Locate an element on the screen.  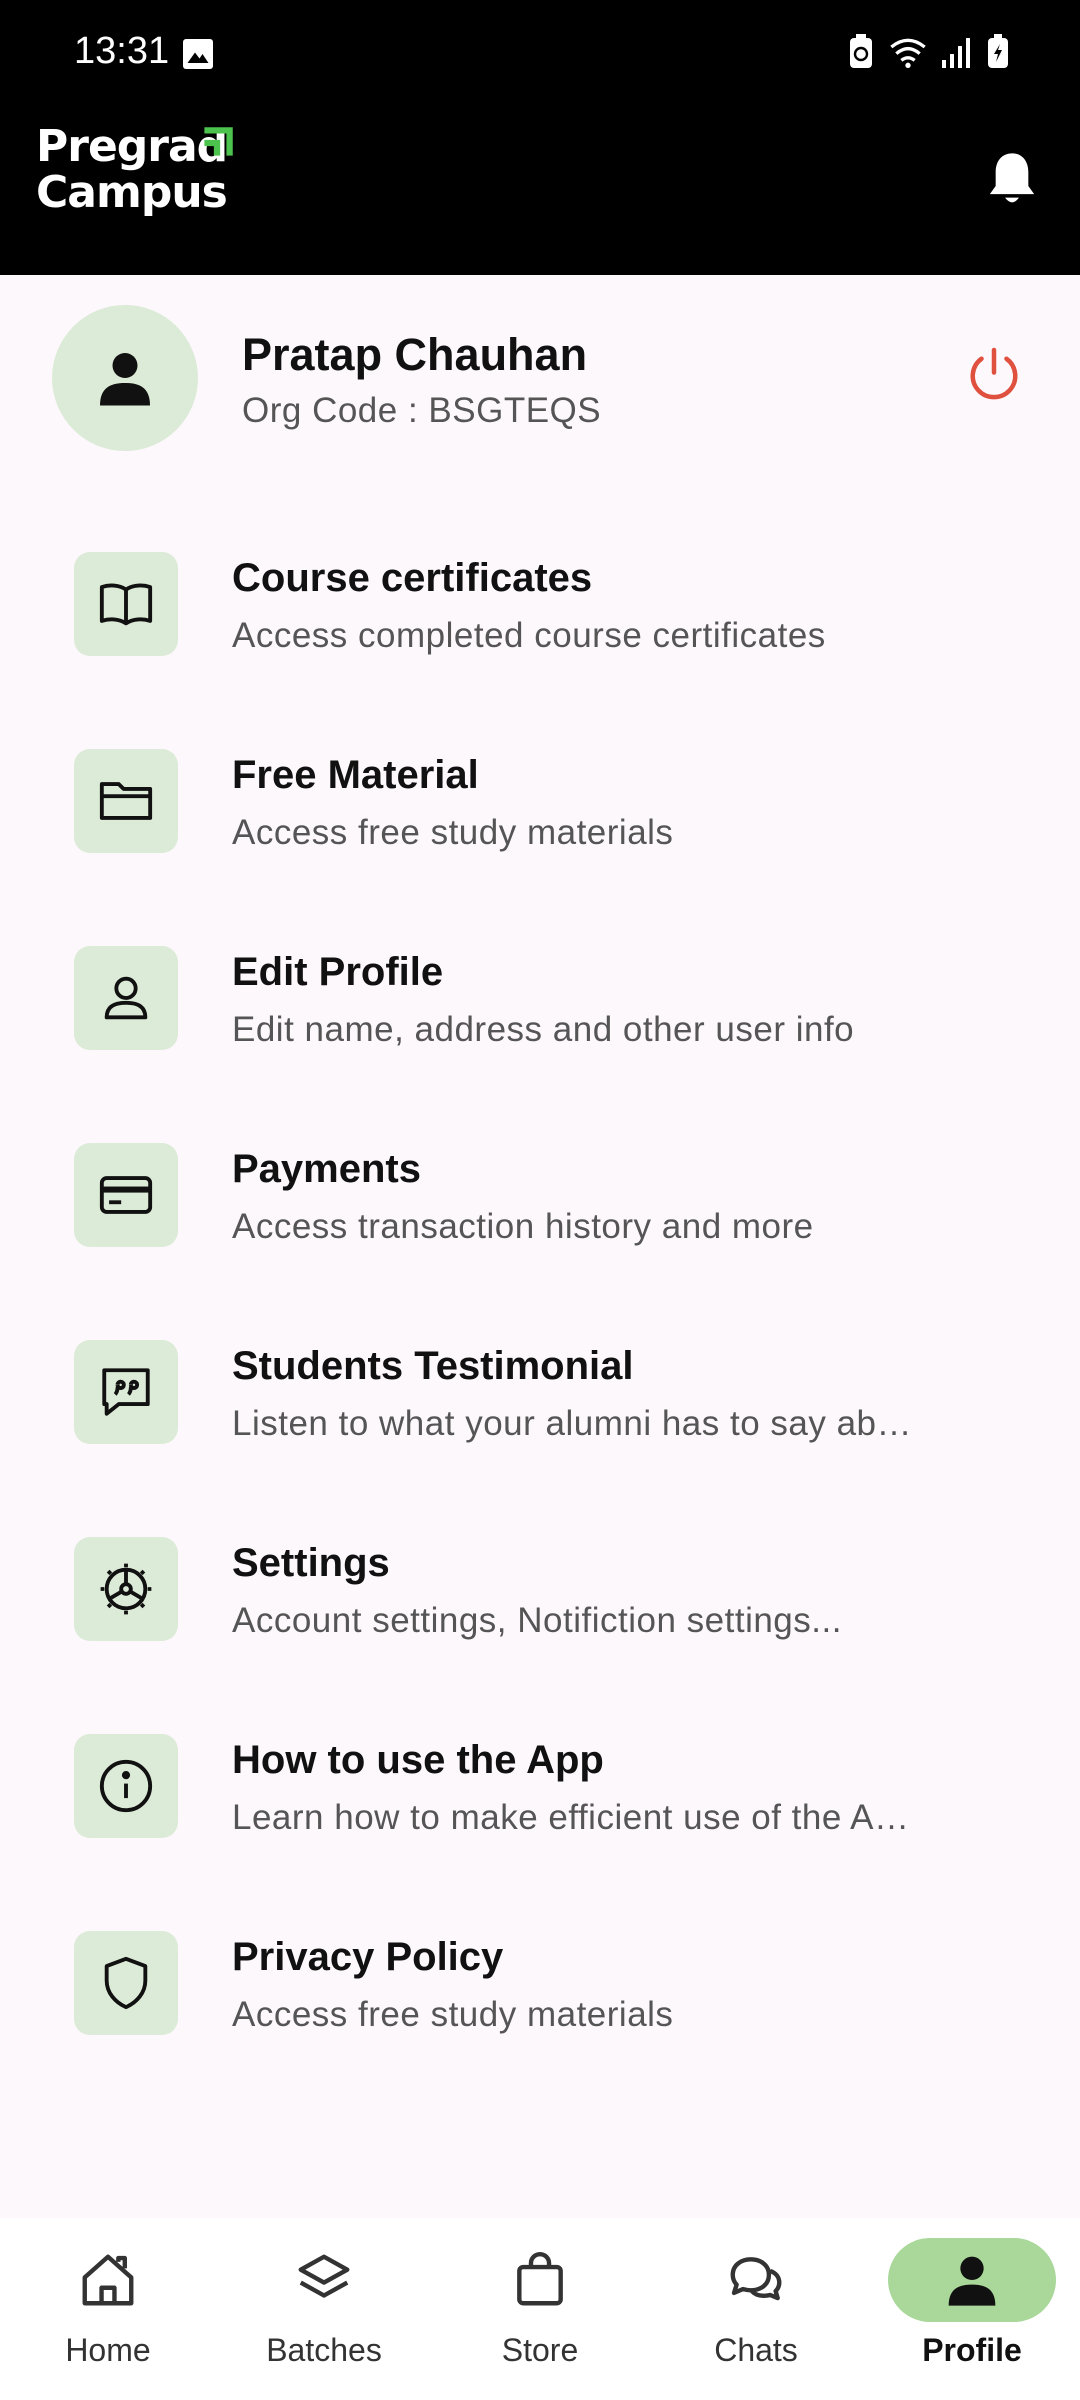
nav-home: Home is located at coordinates (108, 2309).